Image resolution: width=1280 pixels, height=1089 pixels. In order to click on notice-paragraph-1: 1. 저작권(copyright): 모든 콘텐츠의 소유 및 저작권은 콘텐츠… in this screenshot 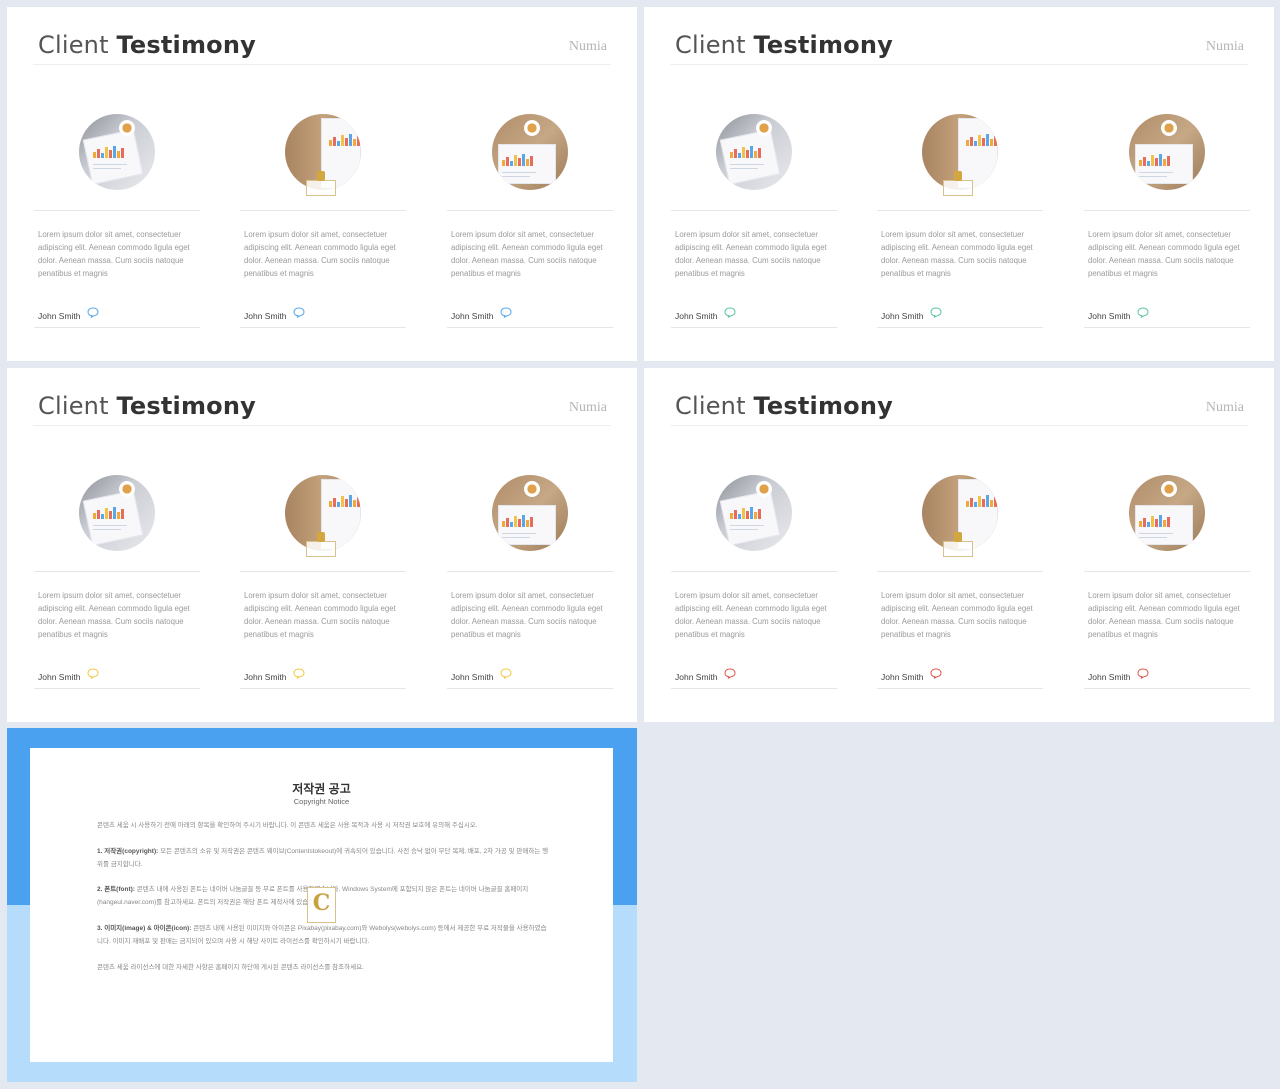, I will do `click(323, 857)`.